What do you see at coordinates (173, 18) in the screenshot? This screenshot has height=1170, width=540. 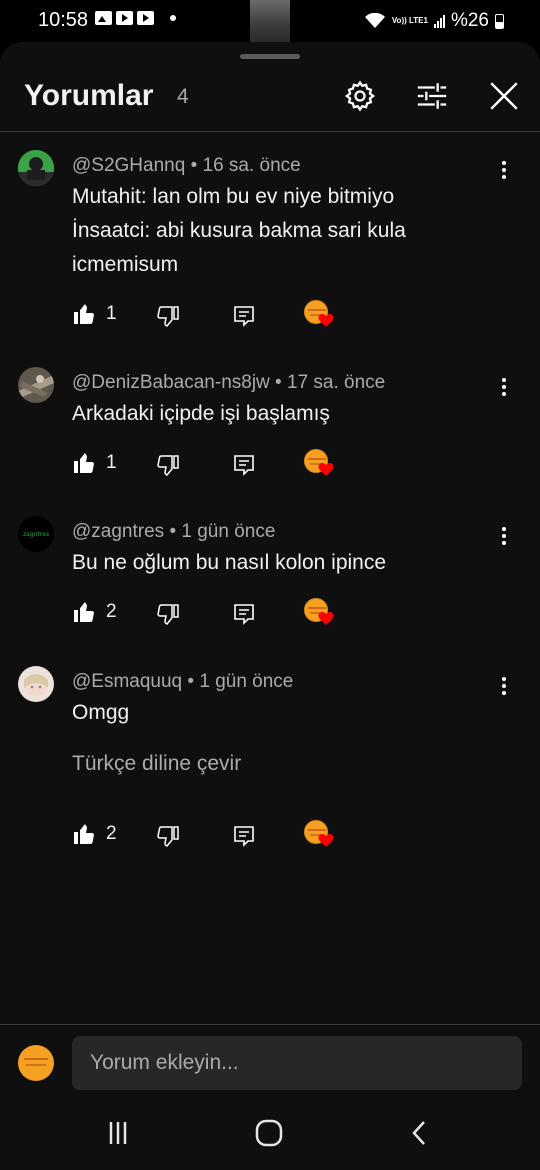 I see `more-notifications-dot-icon` at bounding box center [173, 18].